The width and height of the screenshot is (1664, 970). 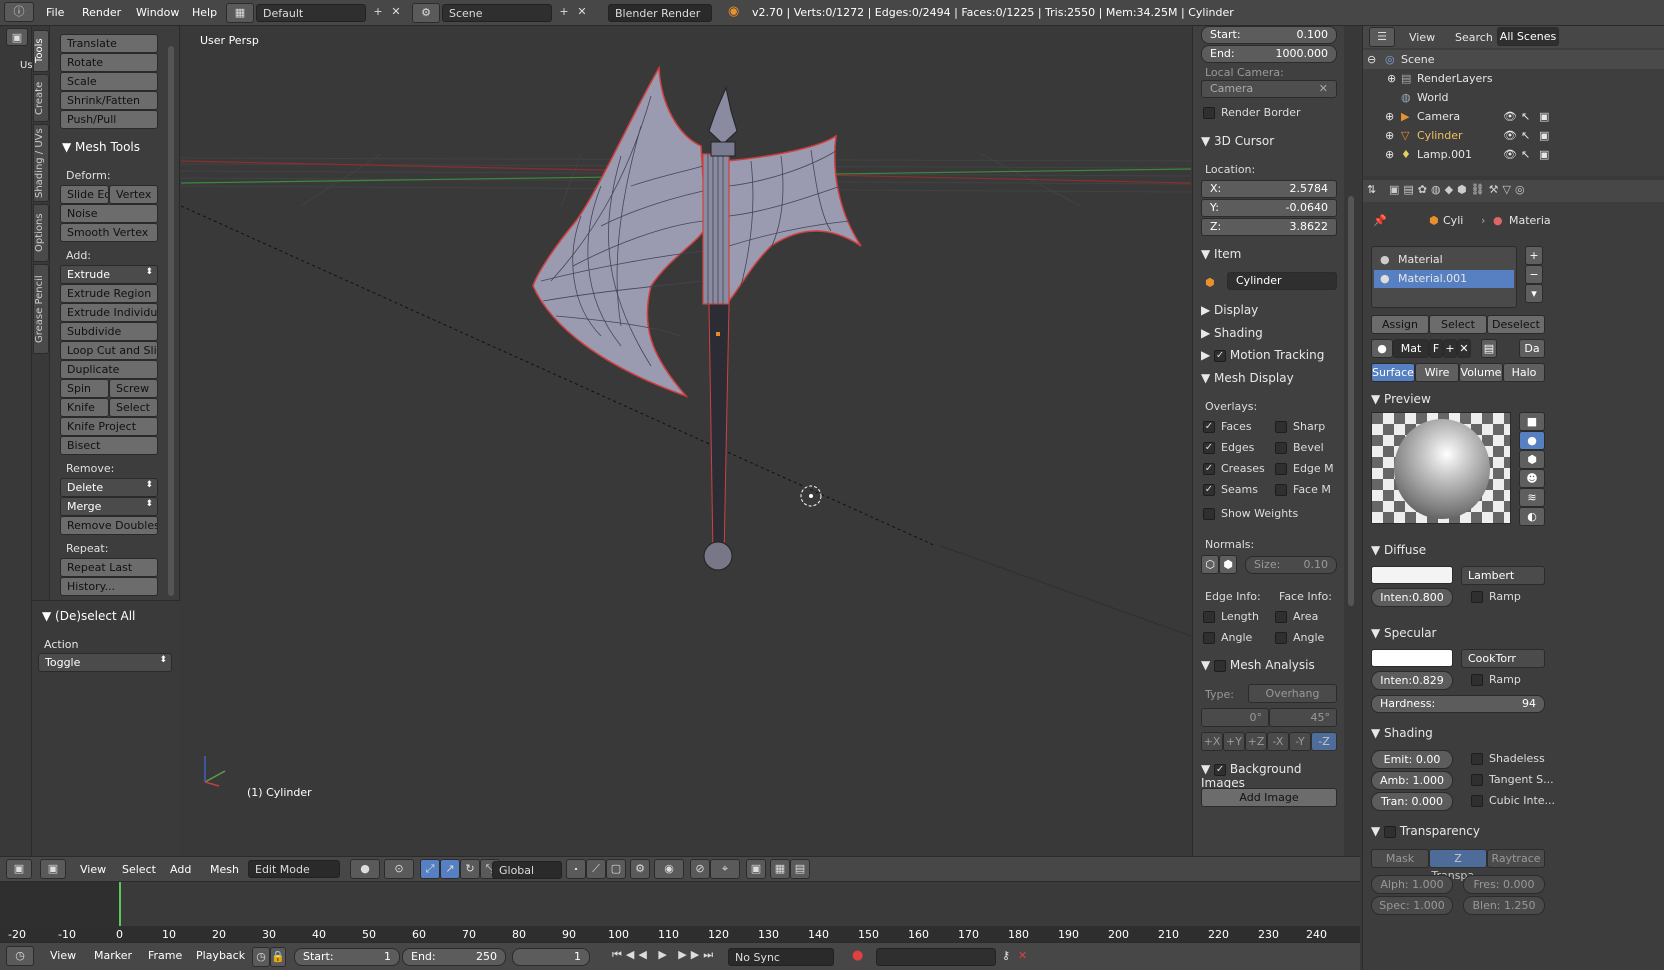 What do you see at coordinates (109, 81) in the screenshot?
I see `scale-button: Scale` at bounding box center [109, 81].